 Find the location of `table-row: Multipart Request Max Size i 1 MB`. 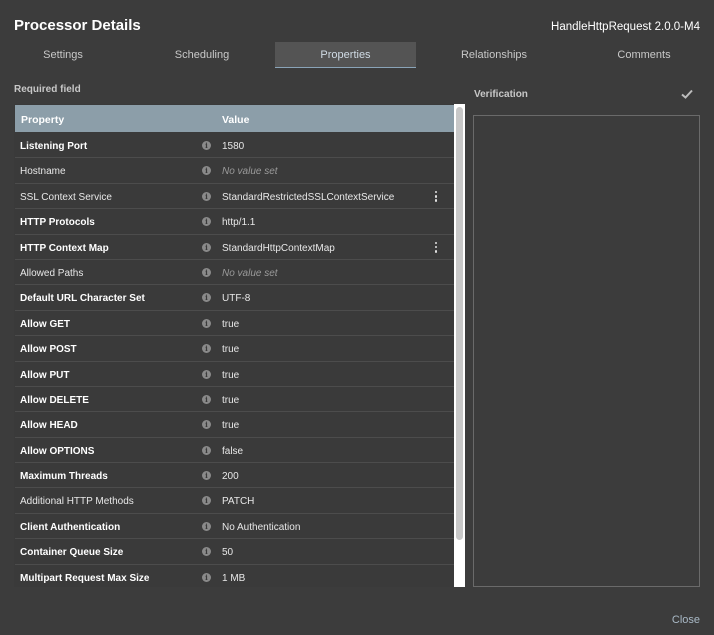

table-row: Multipart Request Max Size i 1 MB is located at coordinates (234, 576).